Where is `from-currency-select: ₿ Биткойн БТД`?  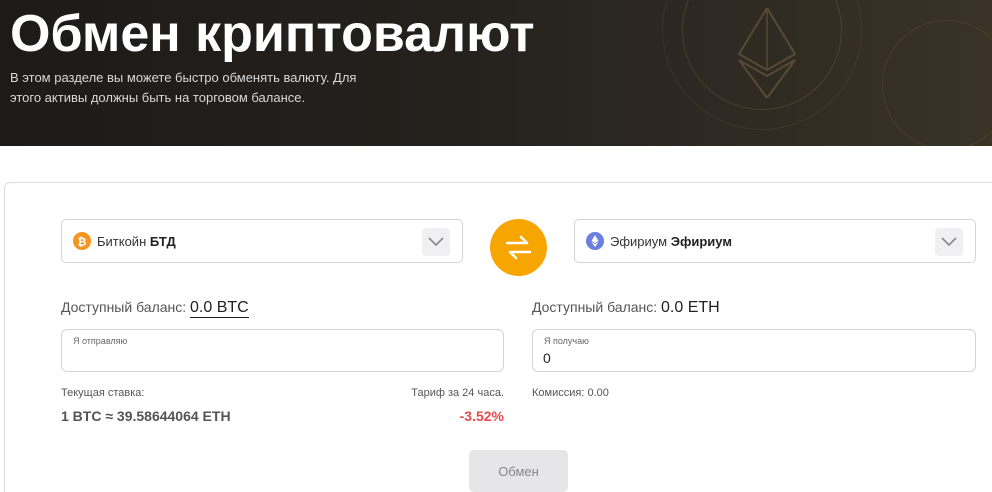 from-currency-select: ₿ Биткойн БТД is located at coordinates (262, 241).